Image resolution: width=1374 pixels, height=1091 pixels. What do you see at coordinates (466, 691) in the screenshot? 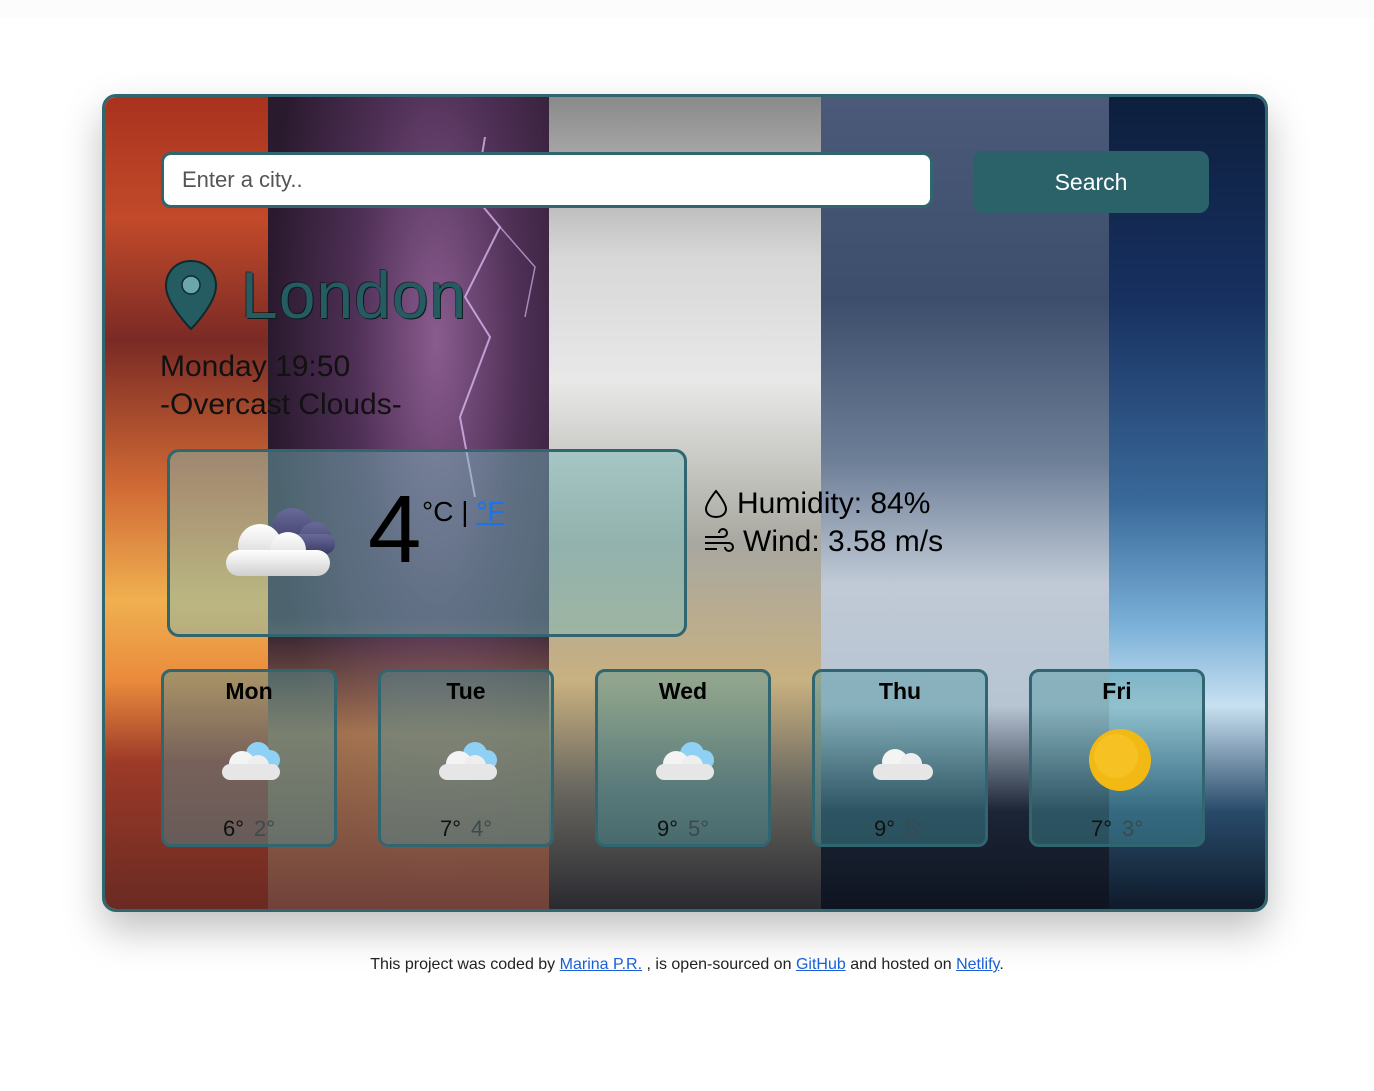
I see `forecast-day-name: Tue` at bounding box center [466, 691].